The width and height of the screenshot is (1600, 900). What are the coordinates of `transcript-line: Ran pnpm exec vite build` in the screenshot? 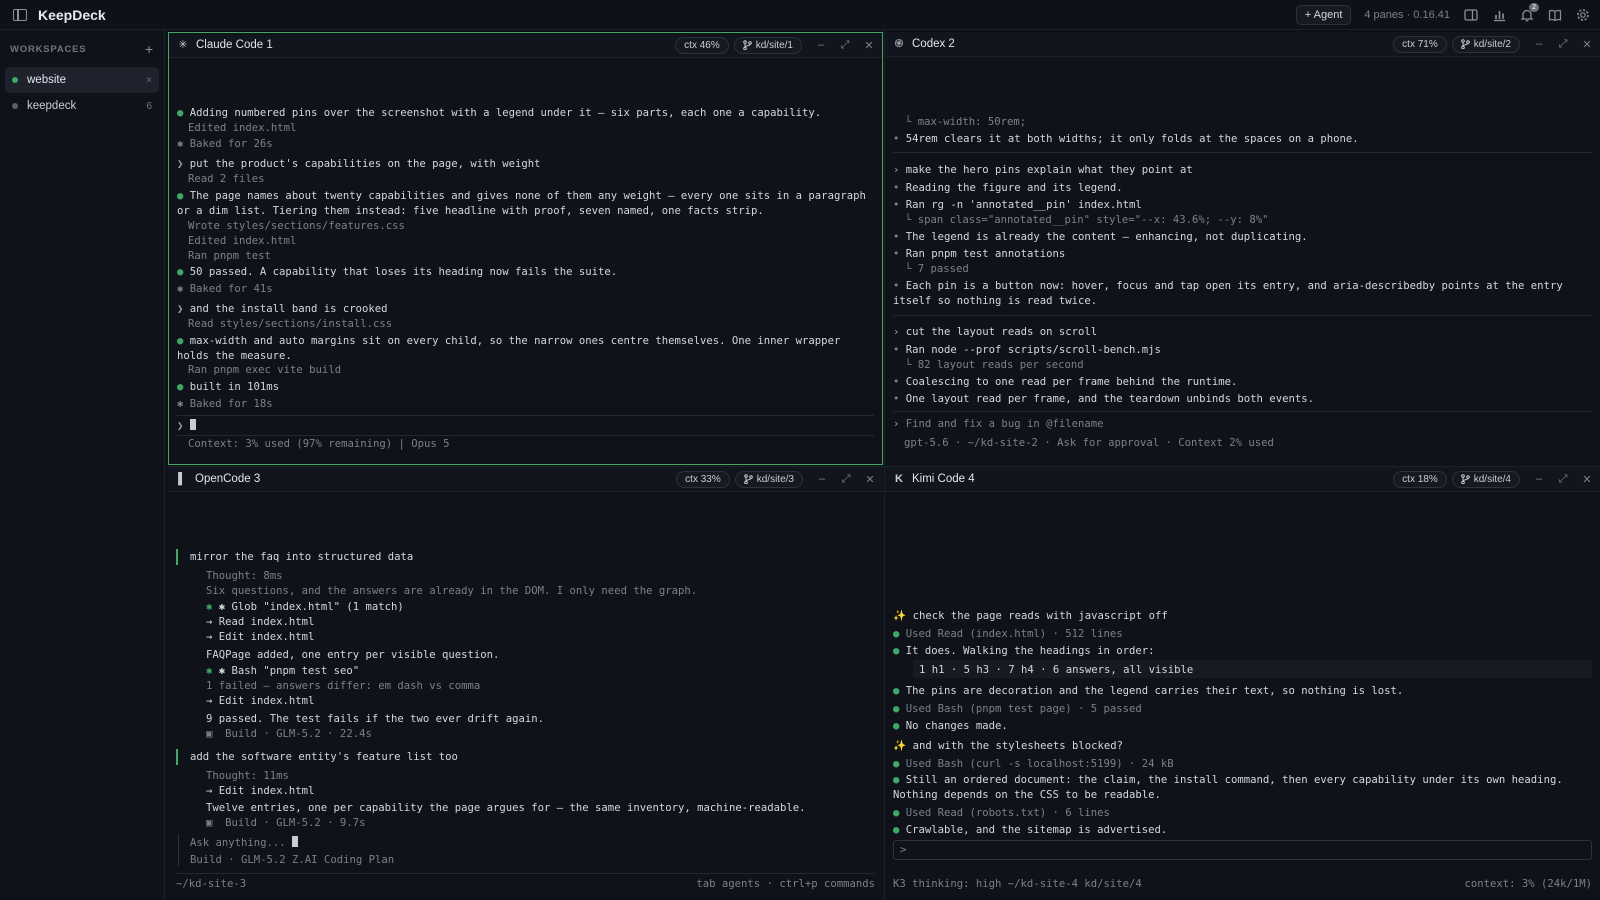 It's located at (265, 370).